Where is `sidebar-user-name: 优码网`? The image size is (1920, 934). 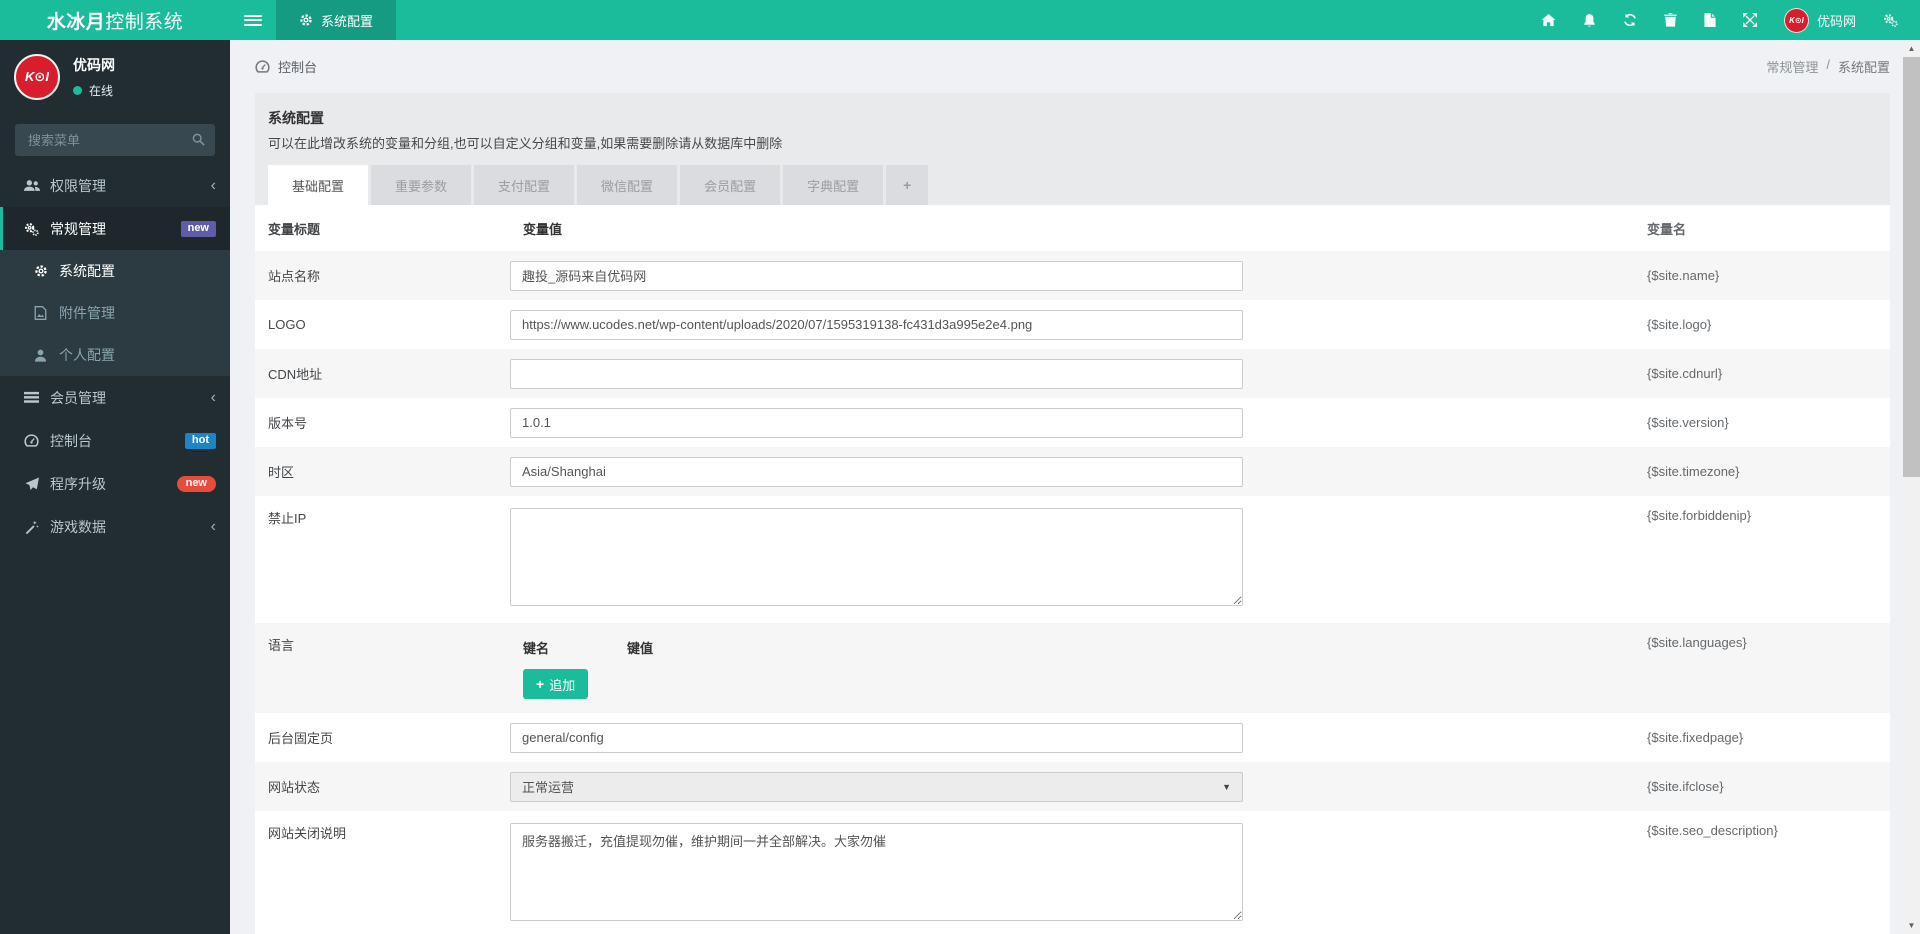 sidebar-user-name: 优码网 is located at coordinates (94, 65).